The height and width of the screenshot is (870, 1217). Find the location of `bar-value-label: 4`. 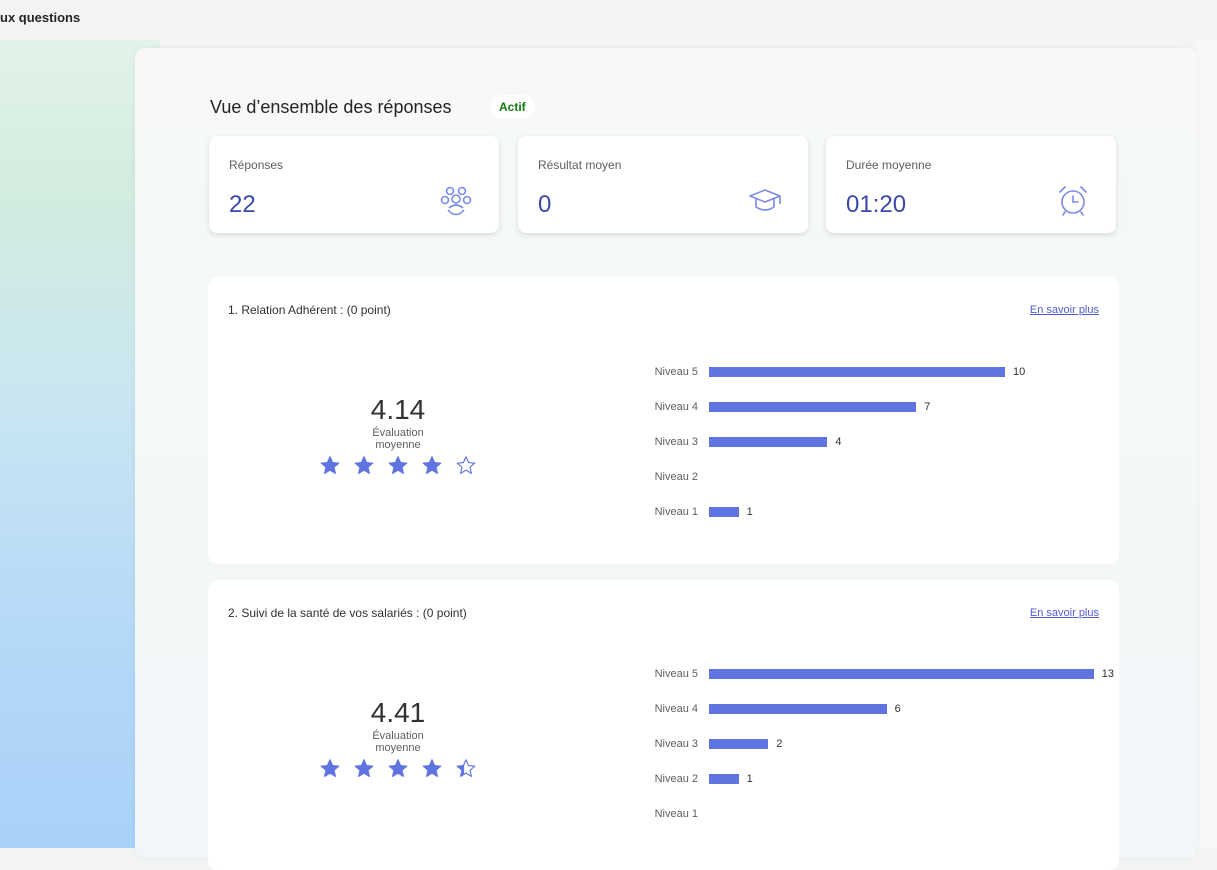

bar-value-label: 4 is located at coordinates (838, 442).